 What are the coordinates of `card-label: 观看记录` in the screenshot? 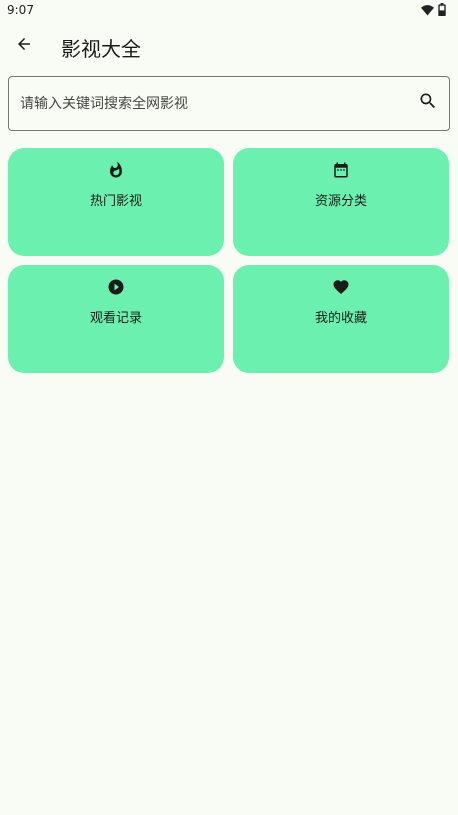 It's located at (115, 318).